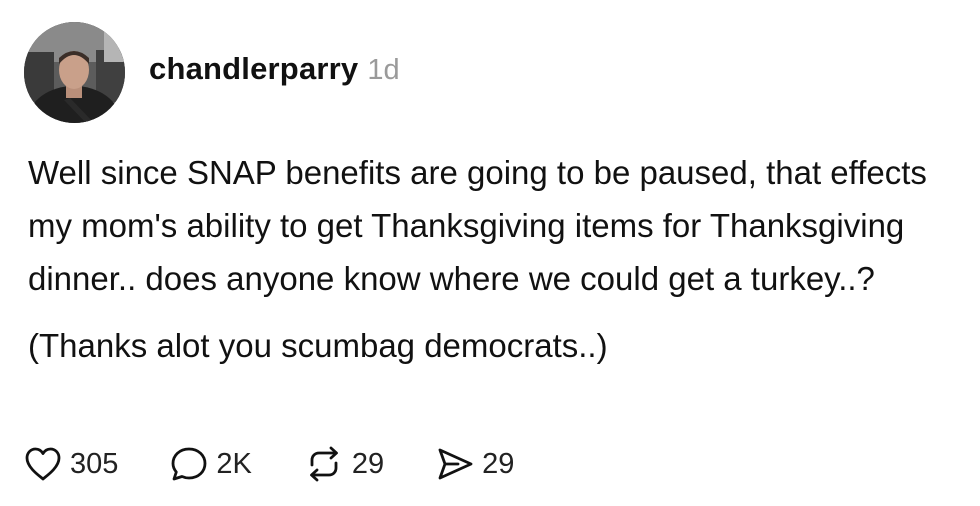 The height and width of the screenshot is (506, 980). I want to click on reply-count: 2K, so click(234, 463).